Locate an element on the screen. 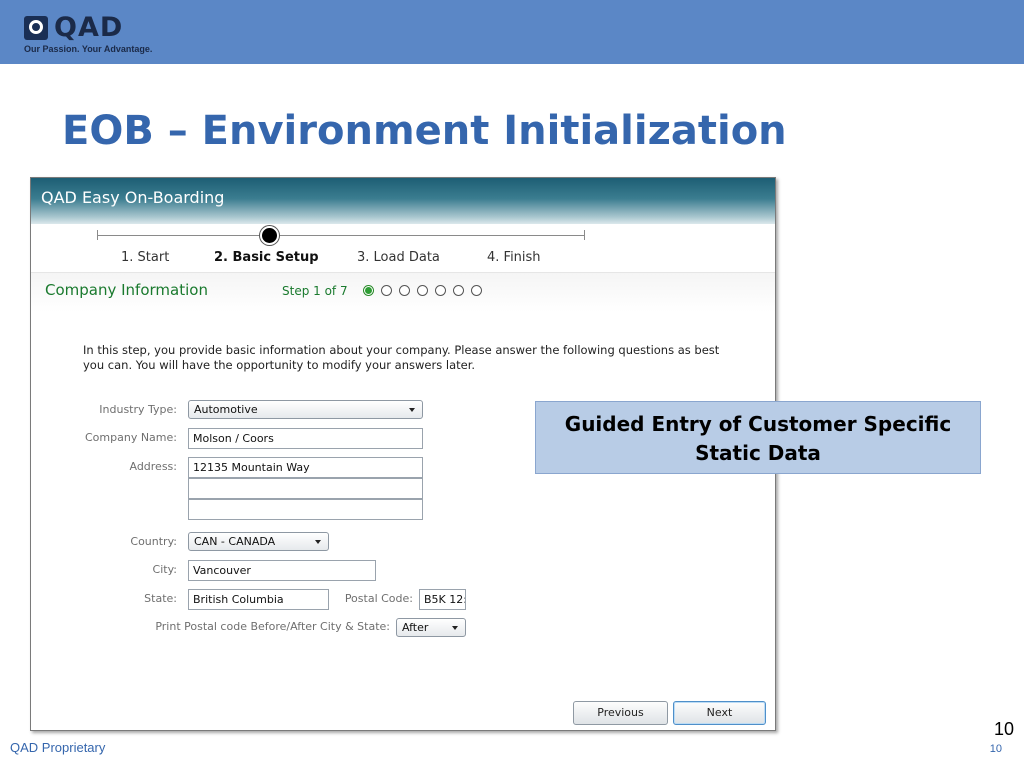 Image resolution: width=1024 pixels, height=768 pixels. state-label: State: is located at coordinates (160, 598).